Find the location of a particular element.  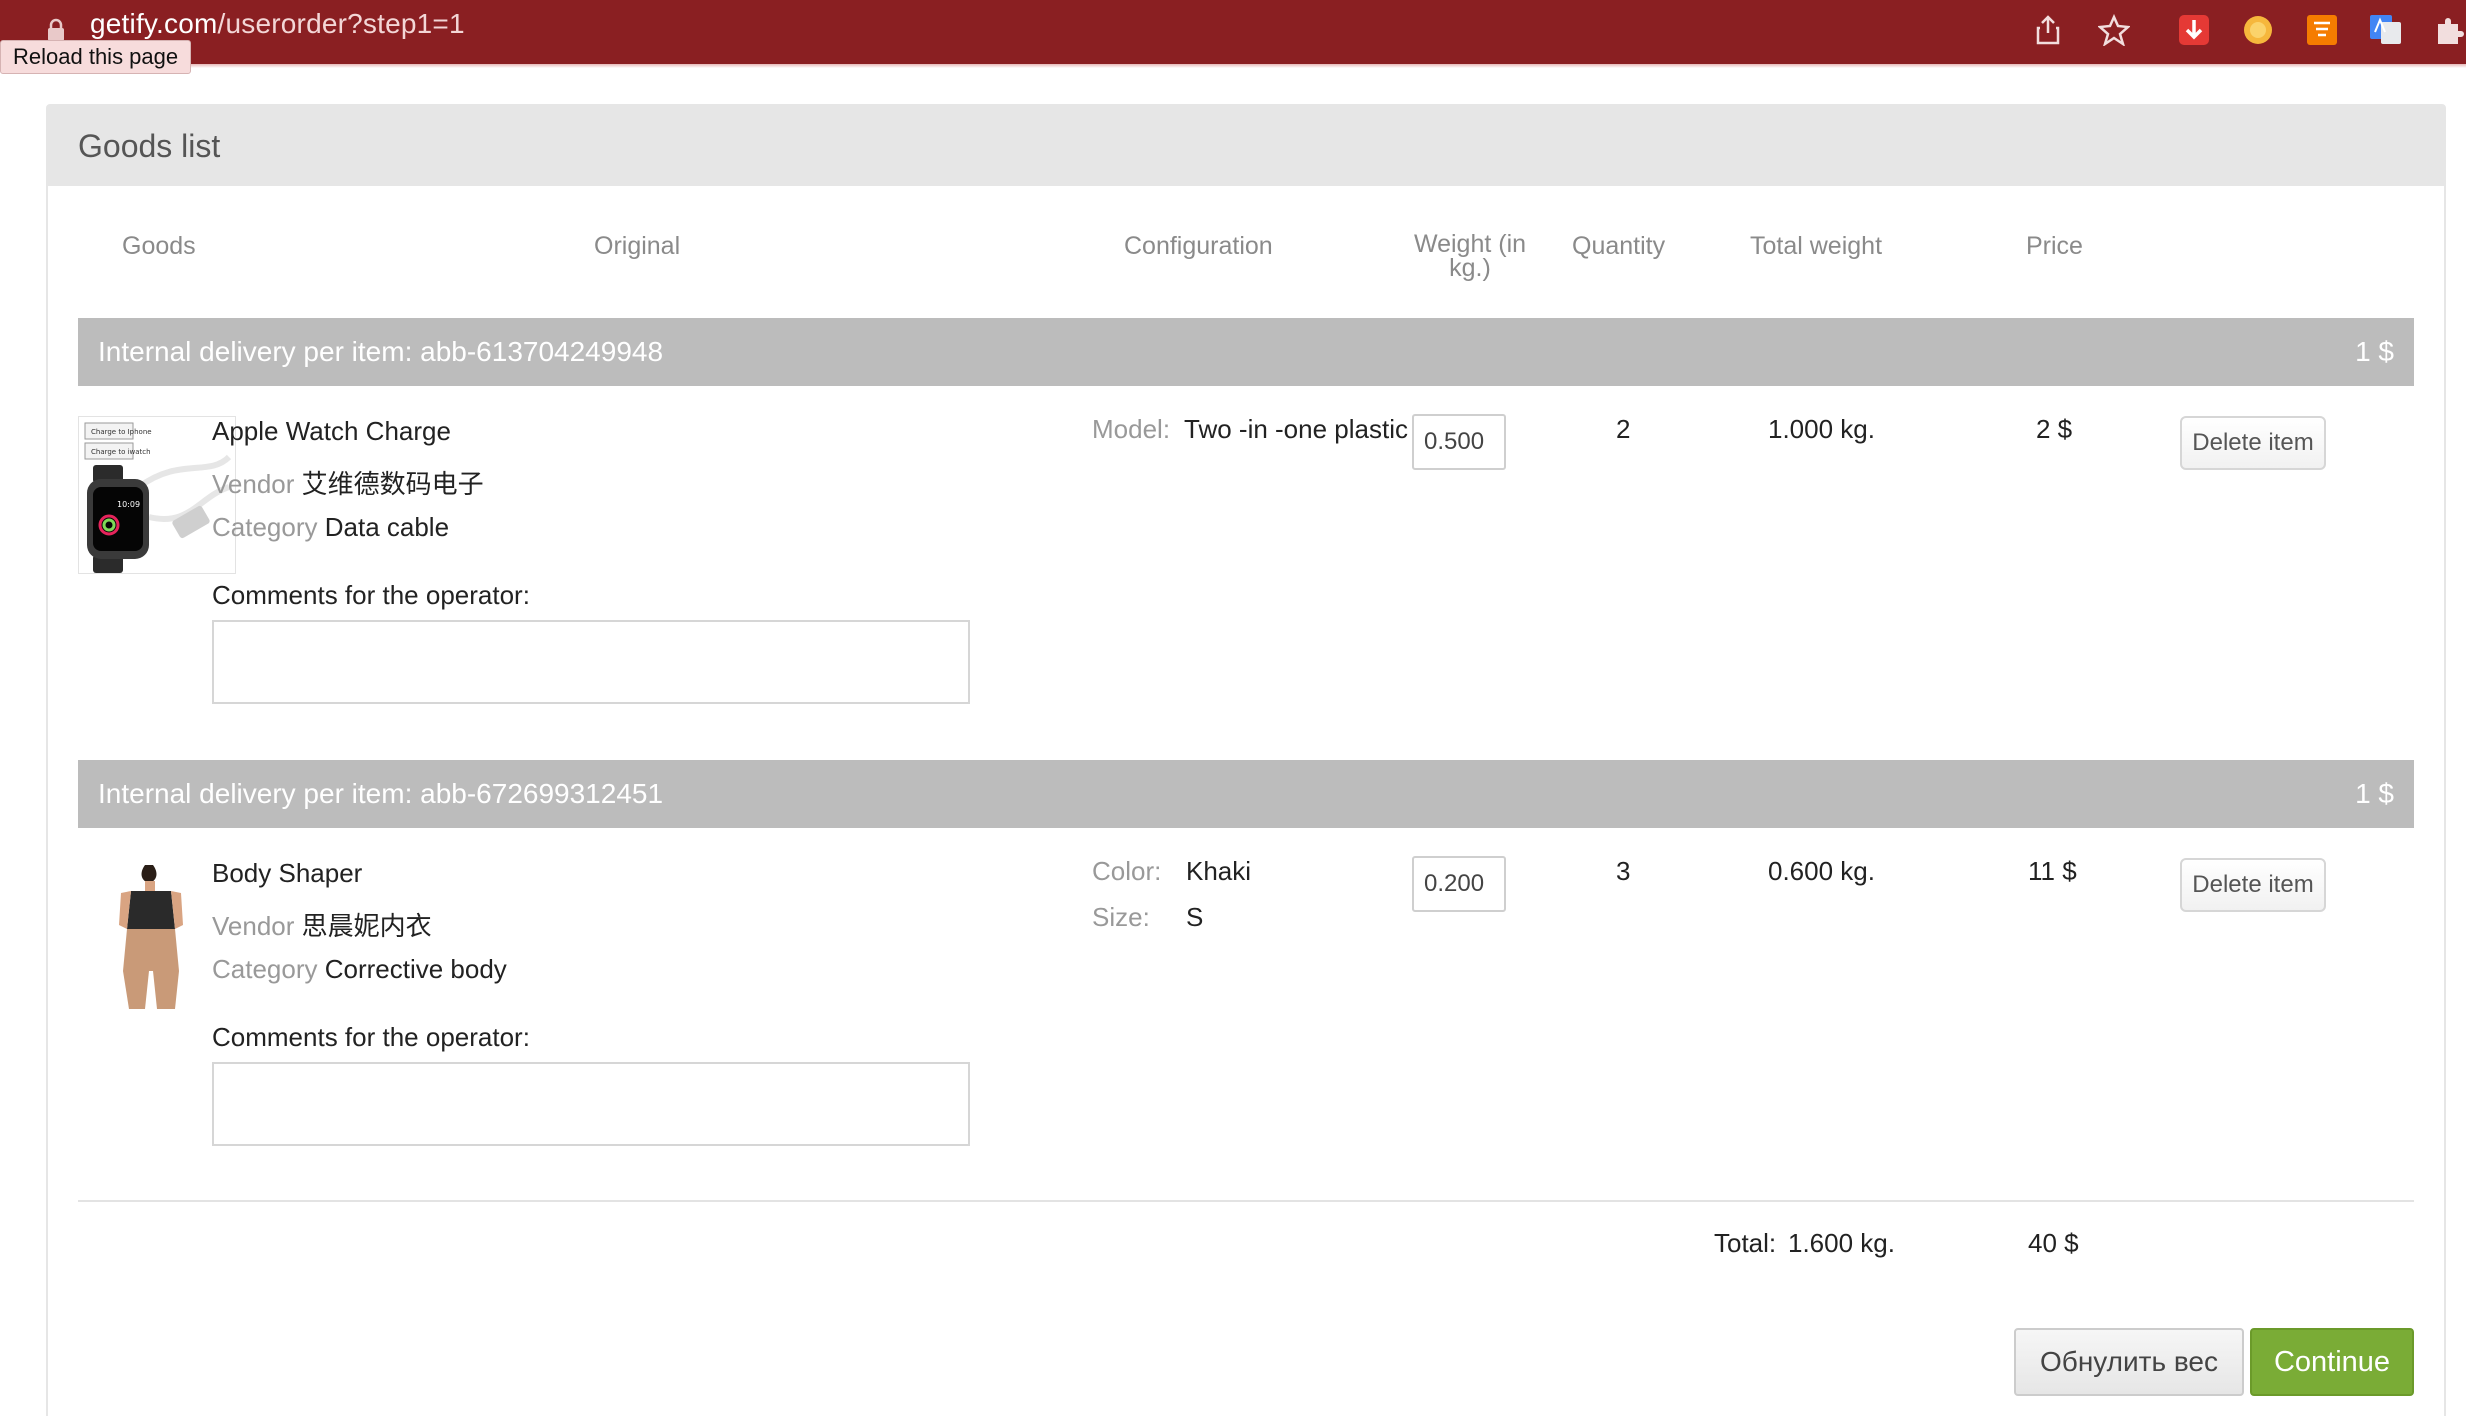

download-extension-icon is located at coordinates (2194, 30).